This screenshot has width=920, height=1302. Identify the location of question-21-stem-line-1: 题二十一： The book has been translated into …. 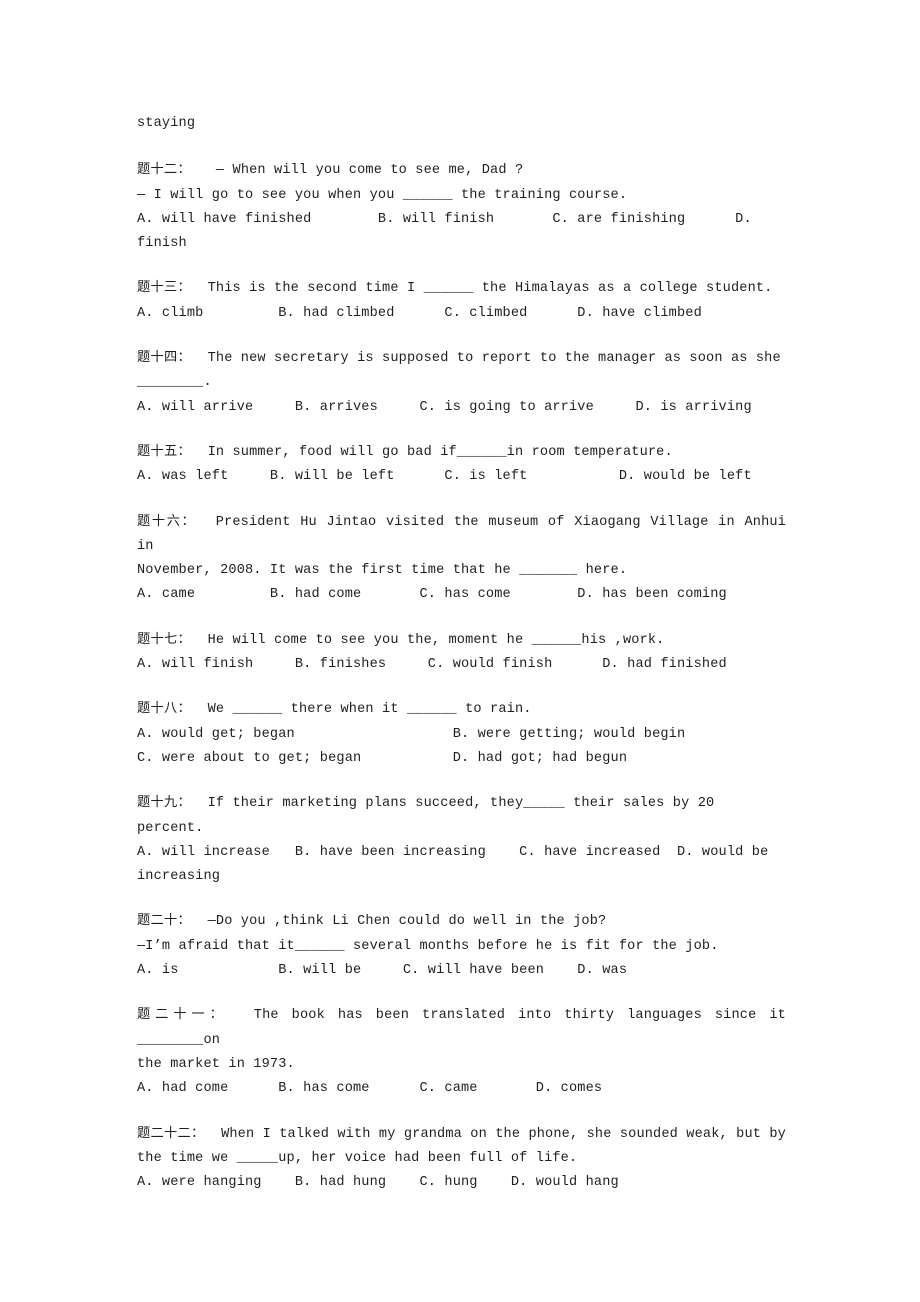
(461, 1028).